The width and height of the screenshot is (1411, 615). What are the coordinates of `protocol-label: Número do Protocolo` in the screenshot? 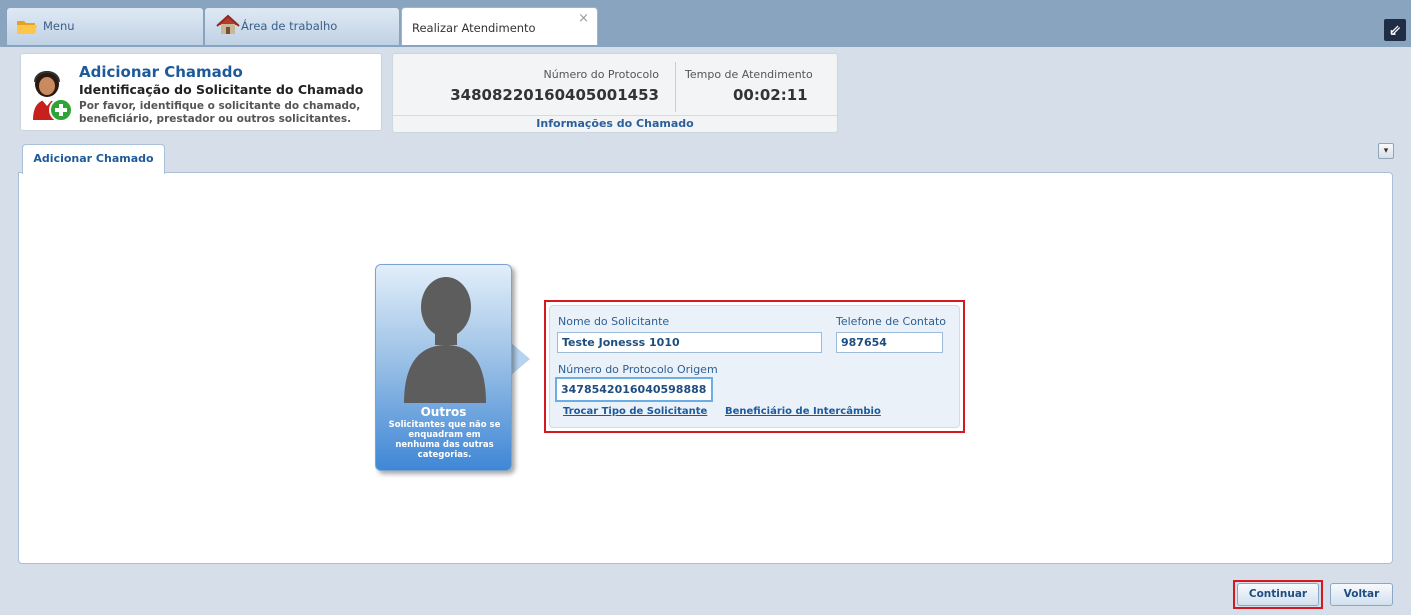 It's located at (601, 74).